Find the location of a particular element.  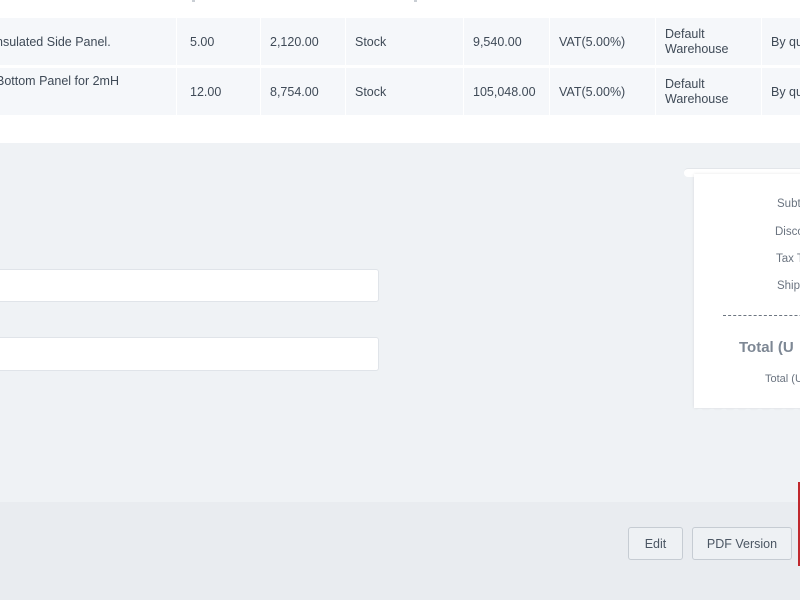

item-quantity: 5.00 is located at coordinates (221, 41).